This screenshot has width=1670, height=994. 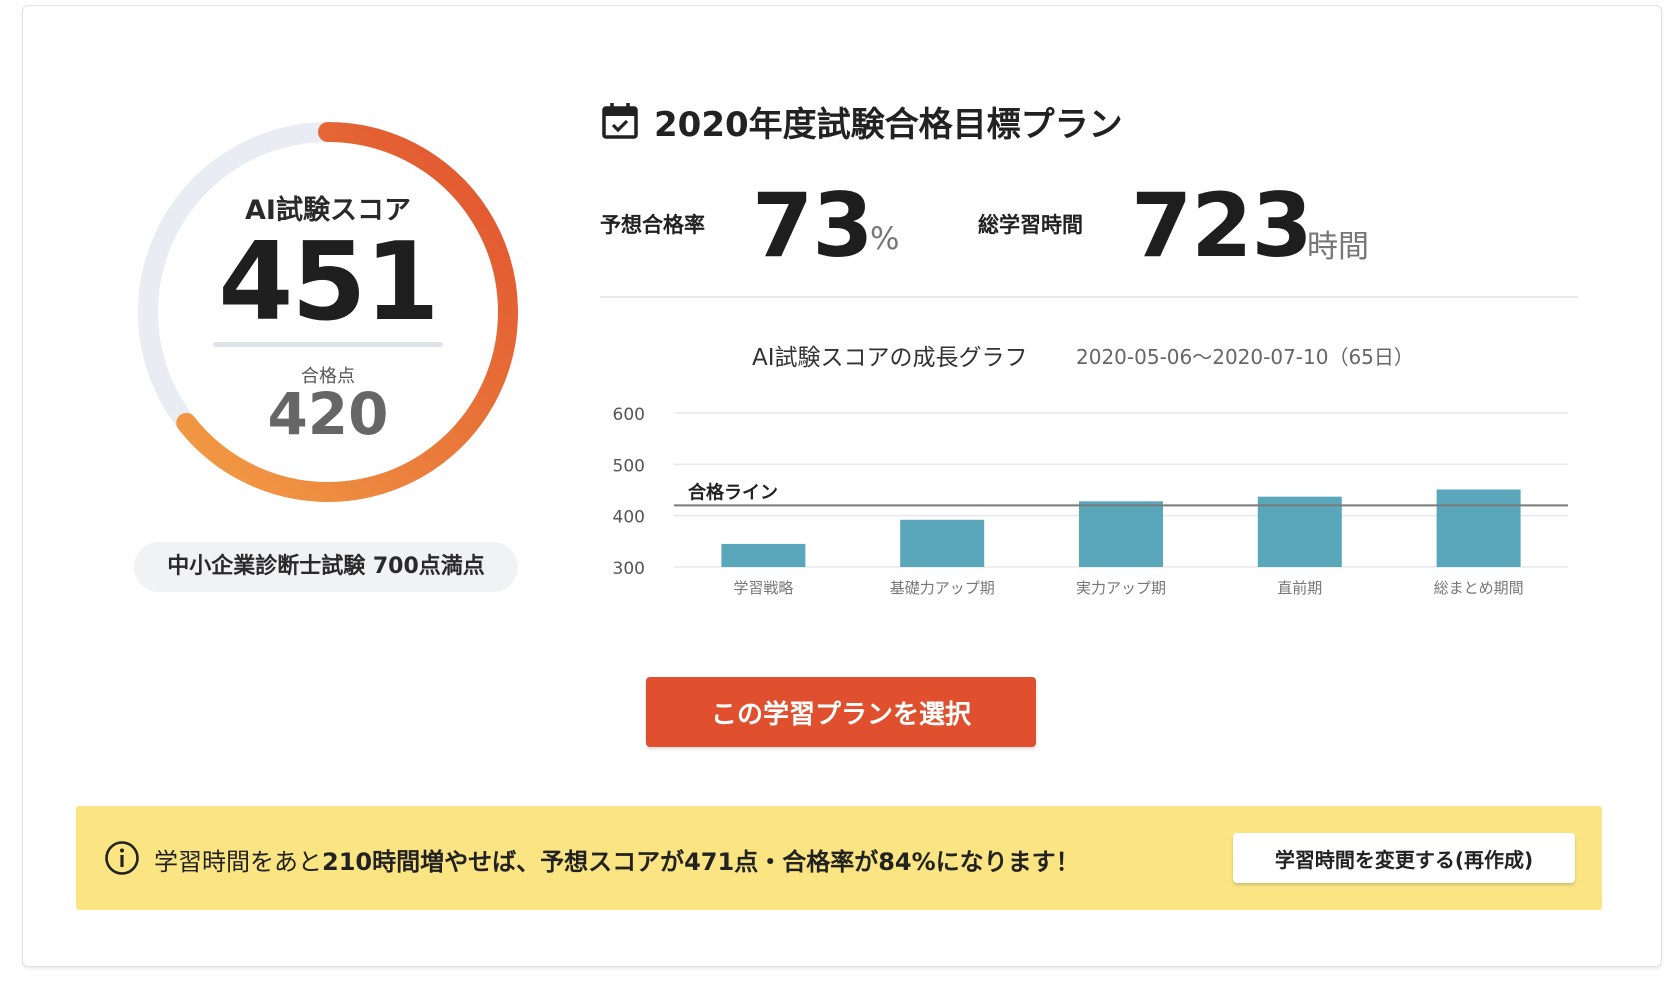 I want to click on score-gauge: AI試験スコア 451 合格点 420, so click(x=328, y=312).